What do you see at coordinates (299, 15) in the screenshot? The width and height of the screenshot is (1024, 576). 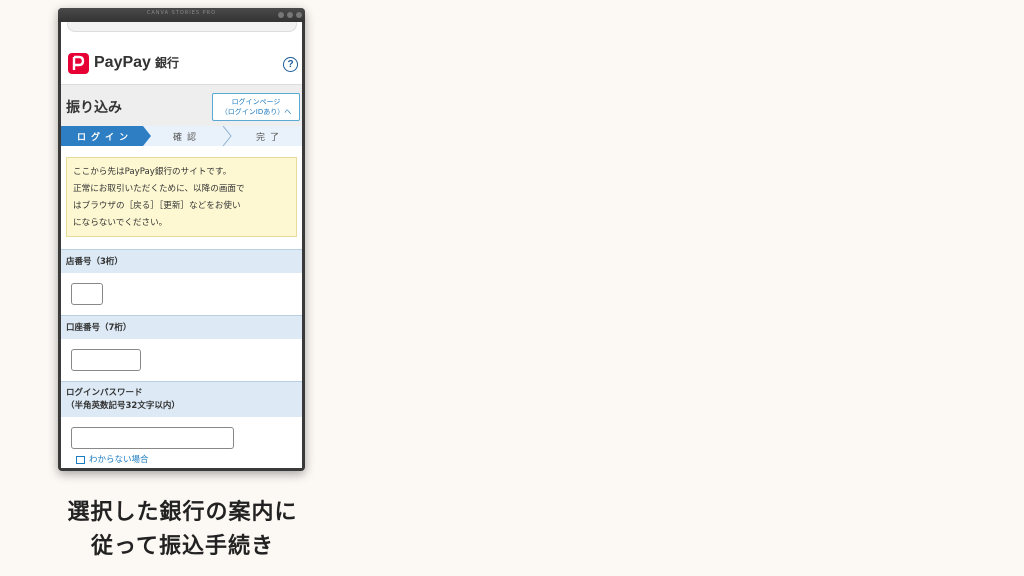 I see `close-button` at bounding box center [299, 15].